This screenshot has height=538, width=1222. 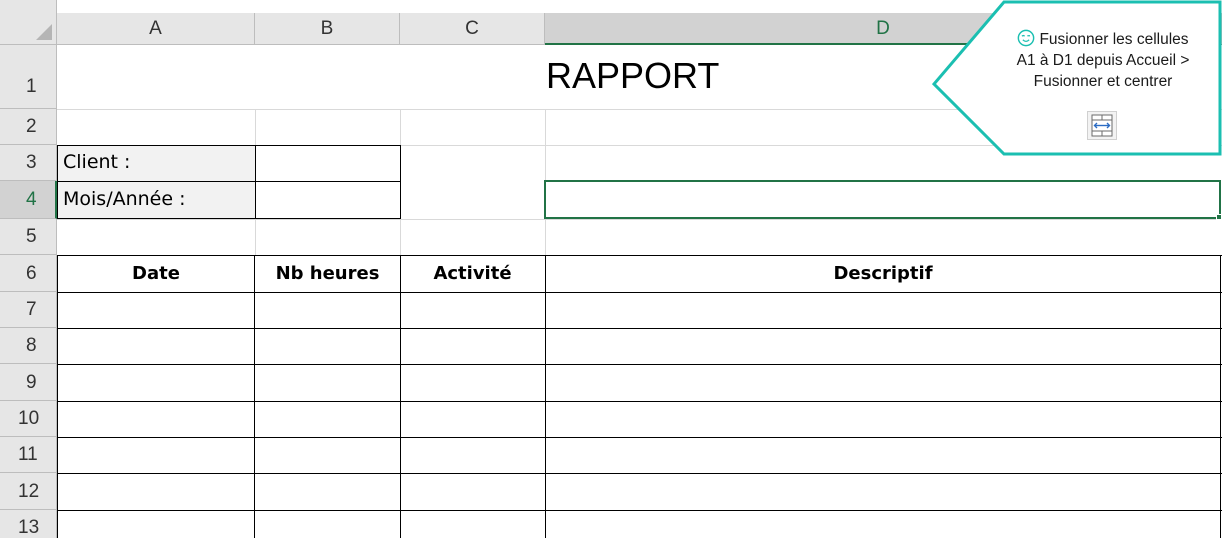 I want to click on wink-face-icon, so click(x=1026, y=38).